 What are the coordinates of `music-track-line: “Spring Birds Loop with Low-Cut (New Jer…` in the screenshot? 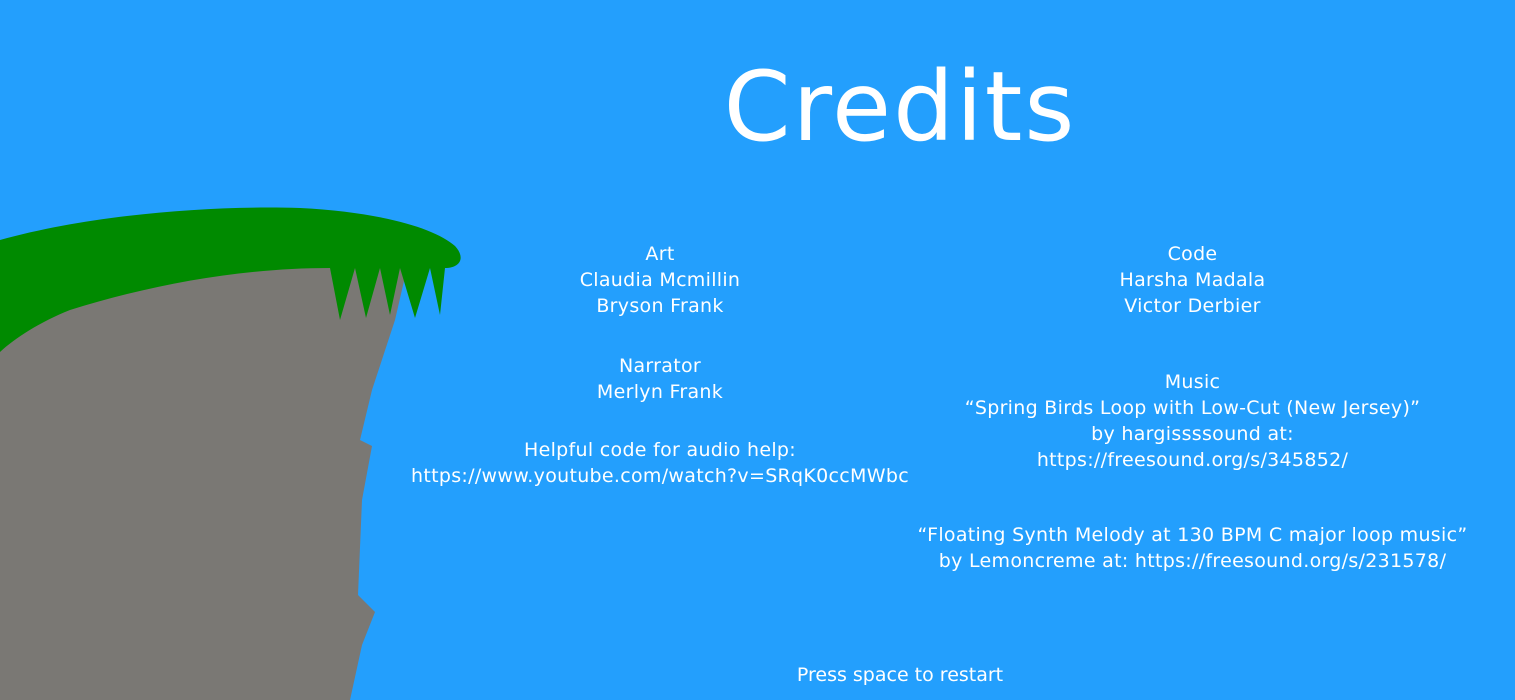 It's located at (1192, 408).